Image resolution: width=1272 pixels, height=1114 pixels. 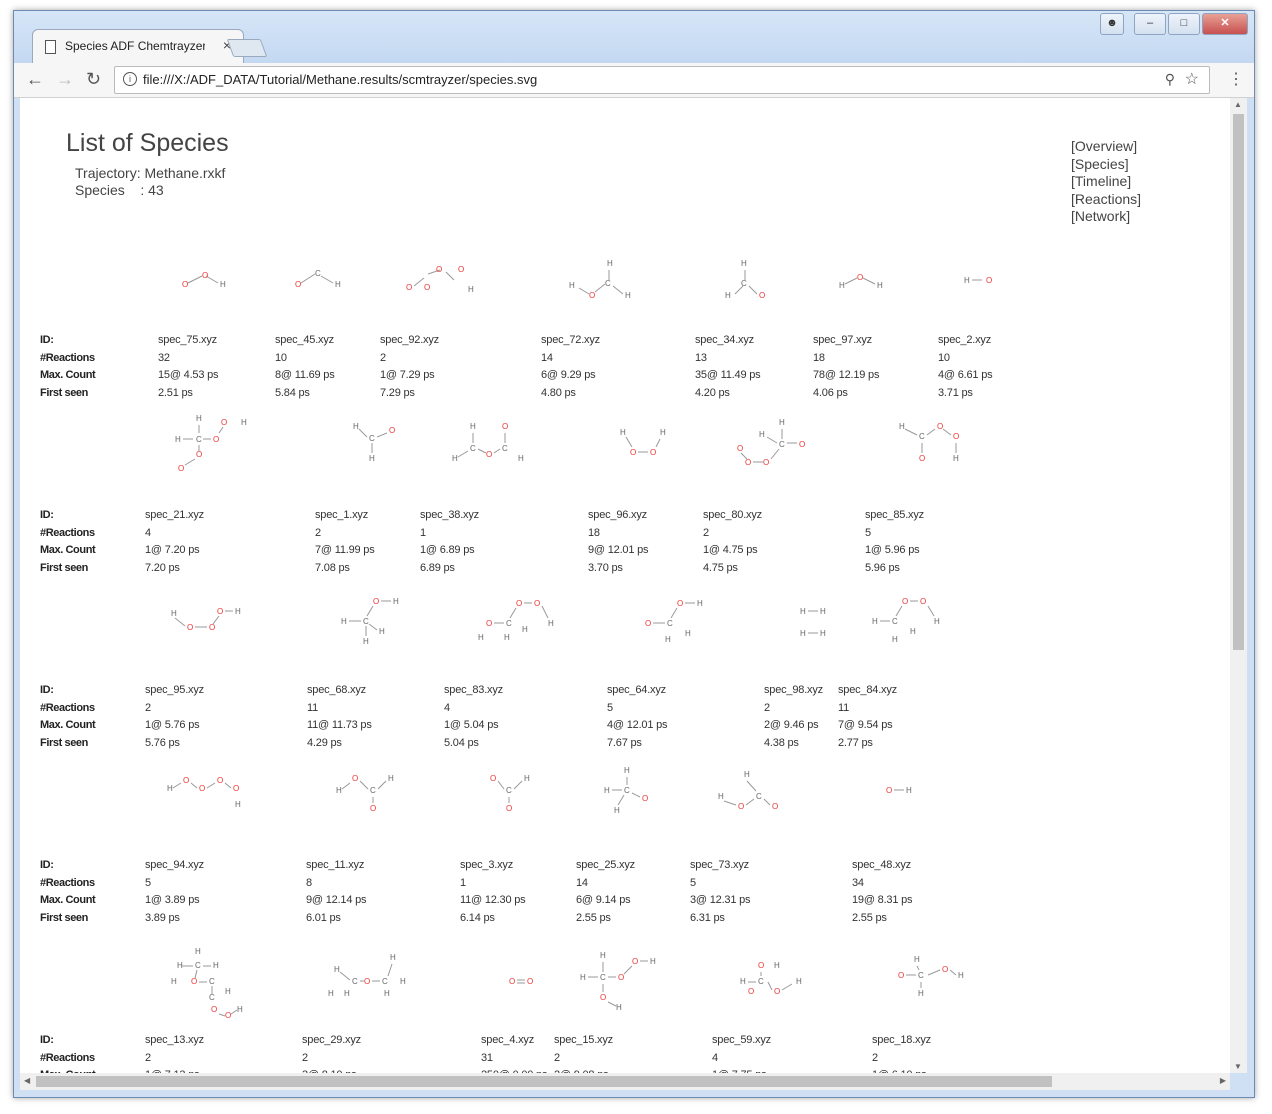 What do you see at coordinates (247, 48) in the screenshot?
I see `new-tab-button` at bounding box center [247, 48].